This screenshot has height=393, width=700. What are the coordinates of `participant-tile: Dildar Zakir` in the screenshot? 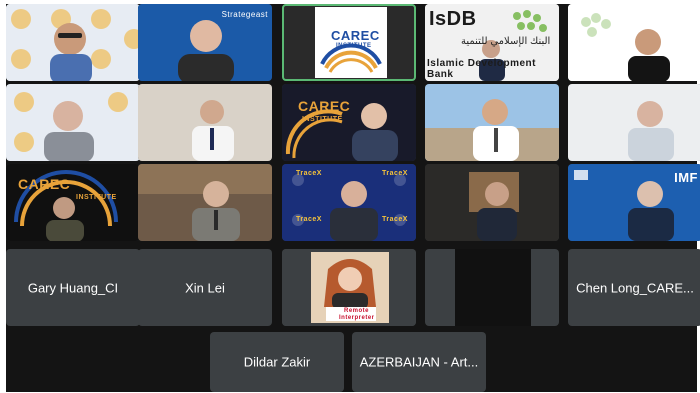 It's located at (277, 362).